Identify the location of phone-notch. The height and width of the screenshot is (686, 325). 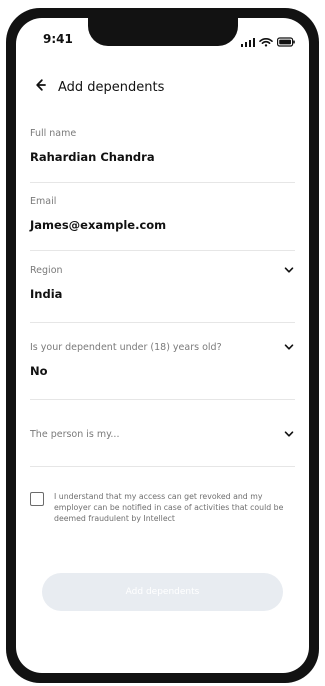
(162, 32).